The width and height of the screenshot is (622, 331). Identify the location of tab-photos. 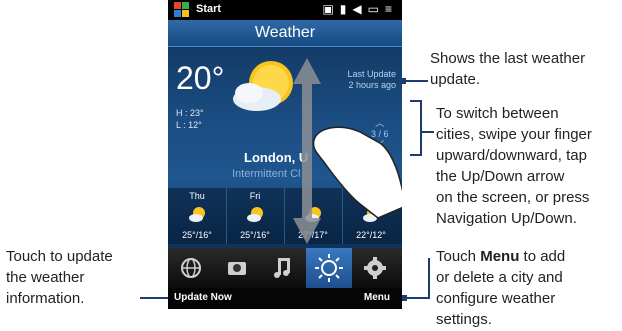
(237, 268).